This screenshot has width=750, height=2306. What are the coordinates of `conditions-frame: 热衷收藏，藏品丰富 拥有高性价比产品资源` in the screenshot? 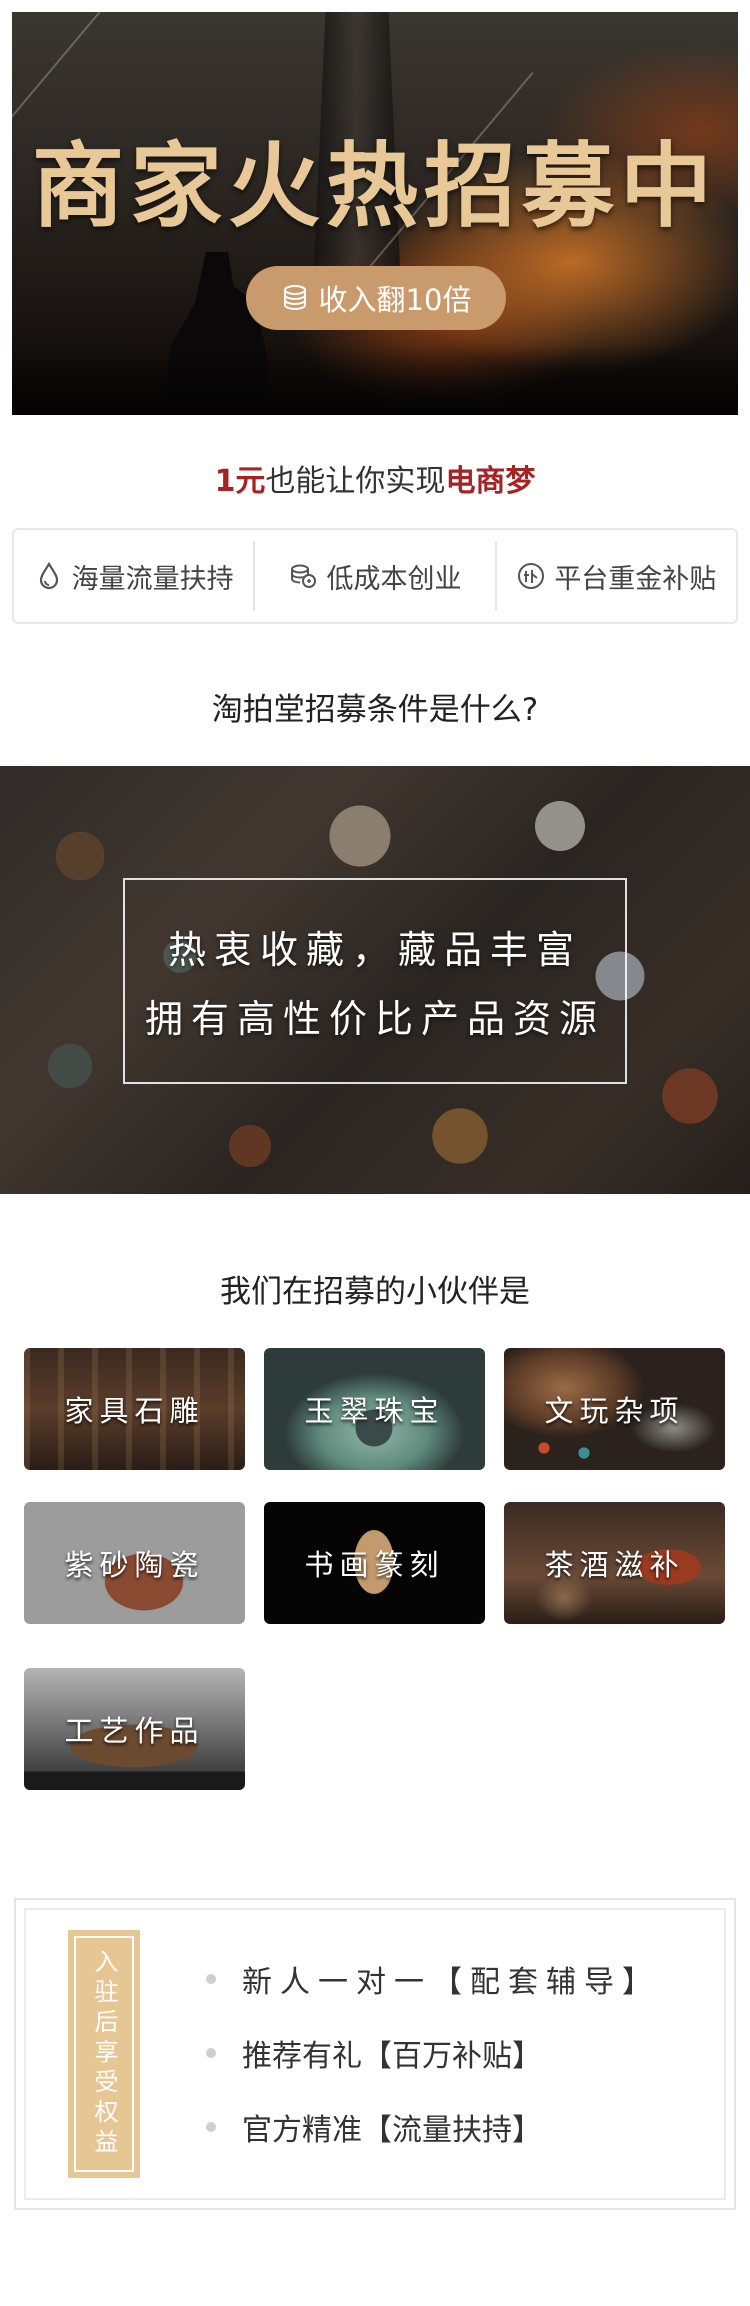 It's located at (375, 981).